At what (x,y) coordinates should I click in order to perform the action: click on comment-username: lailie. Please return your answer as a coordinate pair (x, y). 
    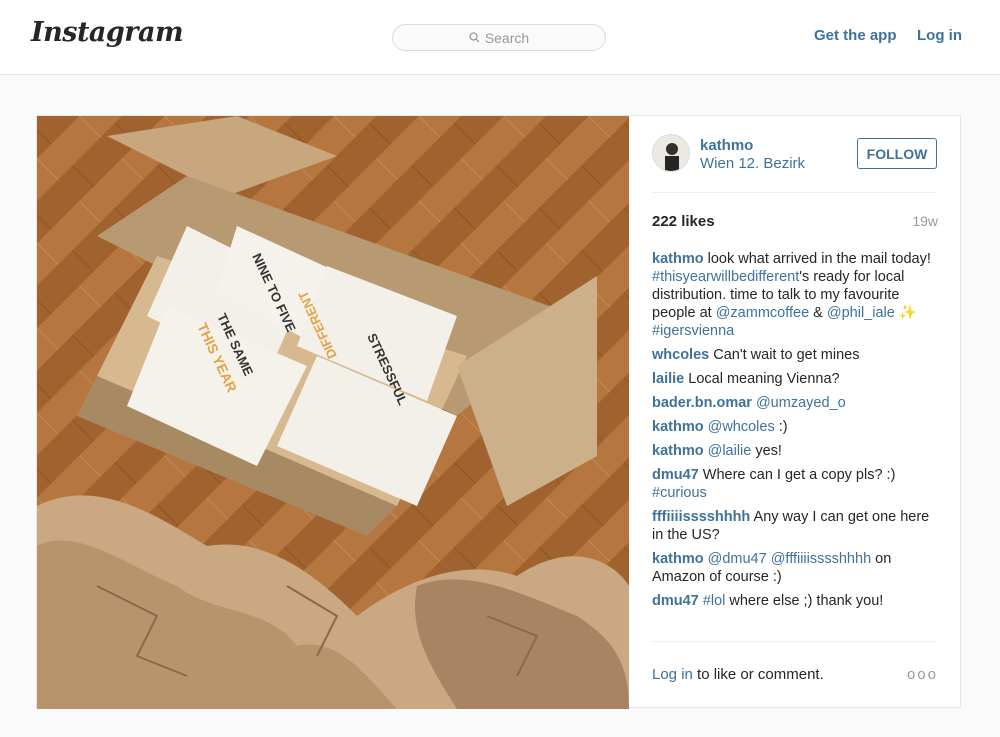
    Looking at the image, I should click on (668, 379).